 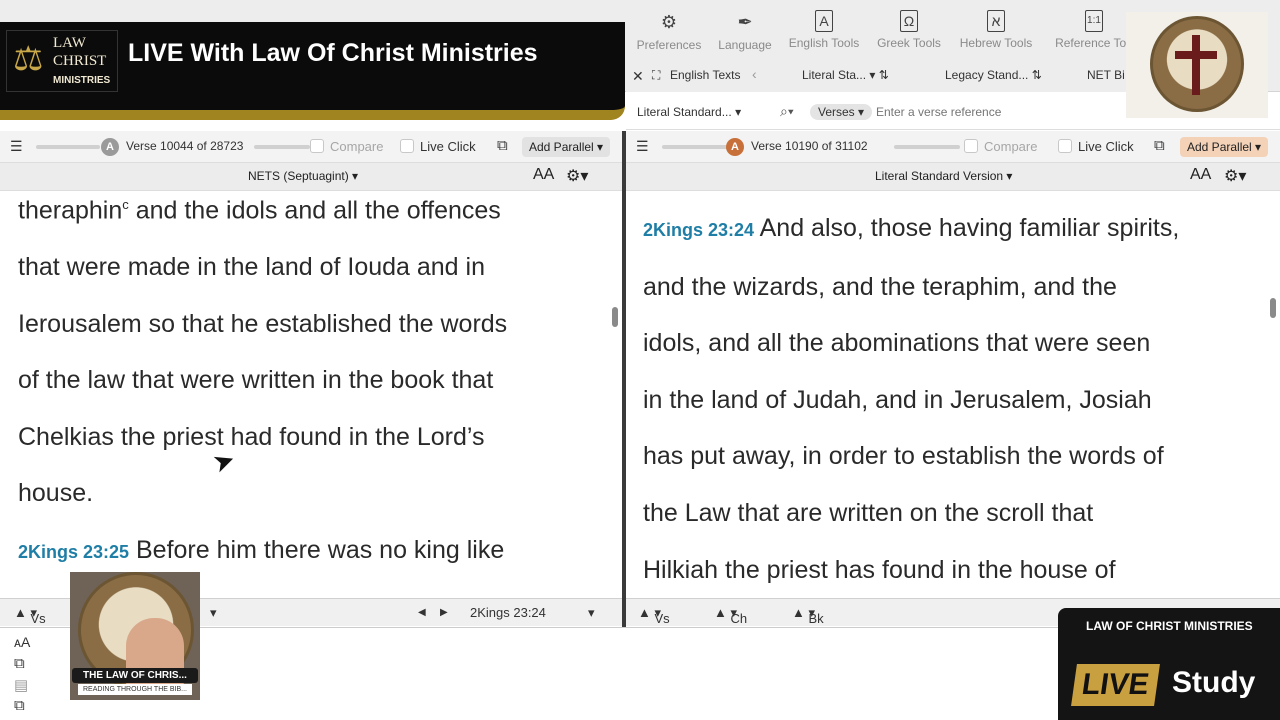 I want to click on next-arrow-icon: ▶, so click(x=444, y=612).